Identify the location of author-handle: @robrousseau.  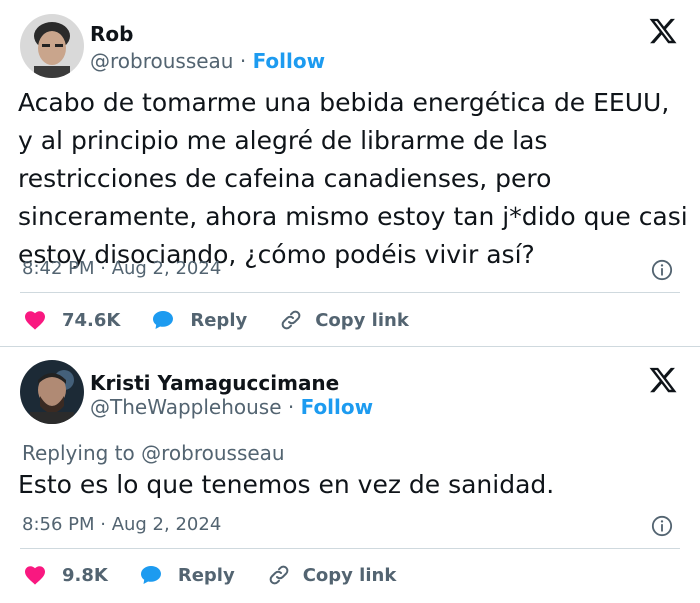
(162, 61).